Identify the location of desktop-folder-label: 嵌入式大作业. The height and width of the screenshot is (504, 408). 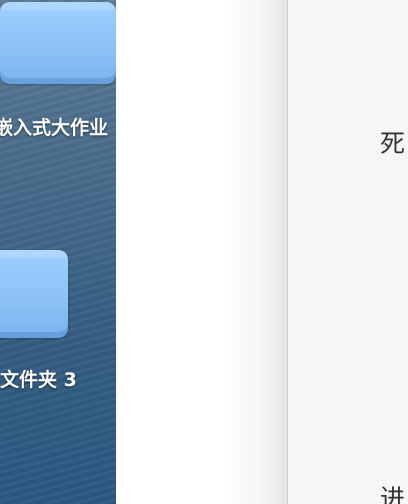
(54, 128).